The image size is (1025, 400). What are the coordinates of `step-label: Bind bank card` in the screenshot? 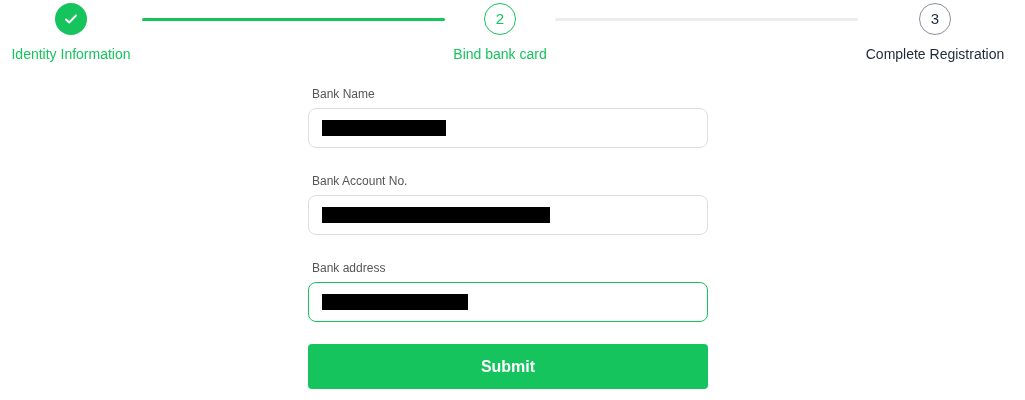 It's located at (500, 54).